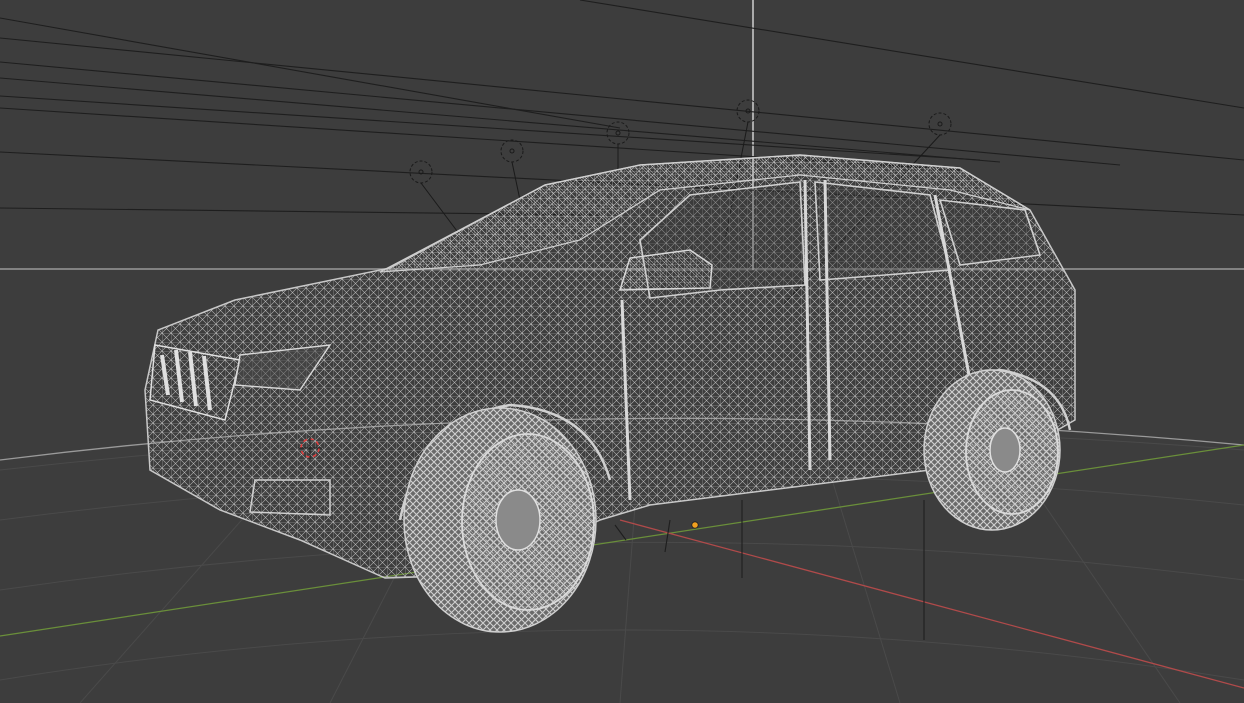  I want to click on origin-dot-icon, so click(695, 525).